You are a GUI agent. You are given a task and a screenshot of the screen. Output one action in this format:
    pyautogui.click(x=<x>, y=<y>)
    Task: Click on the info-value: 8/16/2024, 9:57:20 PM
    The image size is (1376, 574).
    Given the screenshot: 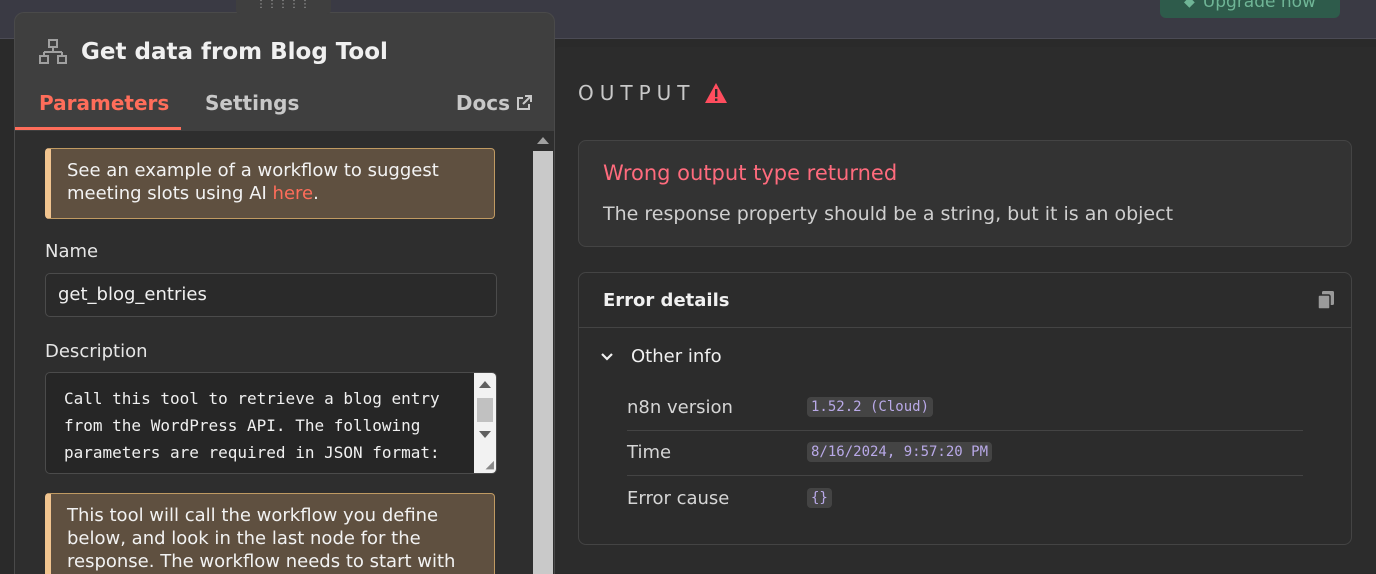 What is the action you would take?
    pyautogui.click(x=900, y=452)
    